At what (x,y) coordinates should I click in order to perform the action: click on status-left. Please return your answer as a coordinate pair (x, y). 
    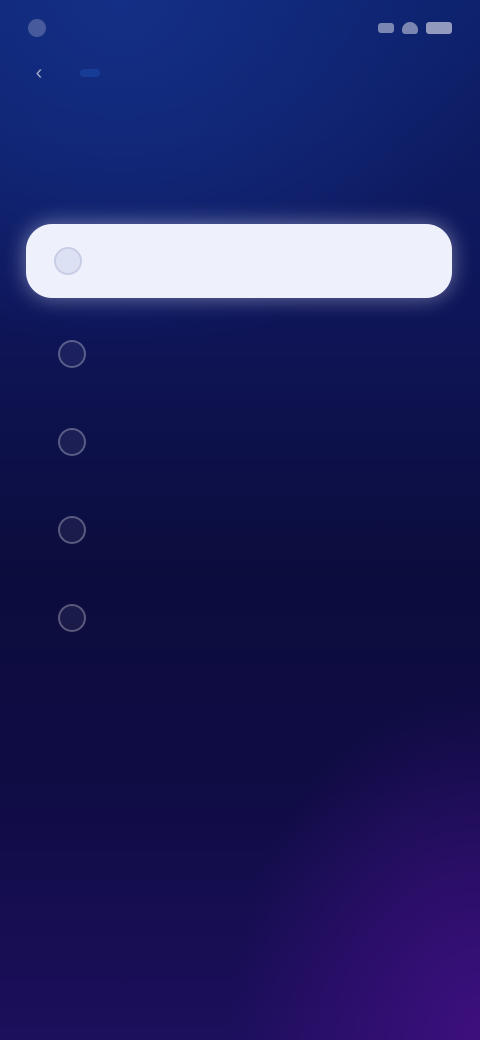
    Looking at the image, I should click on (41, 28).